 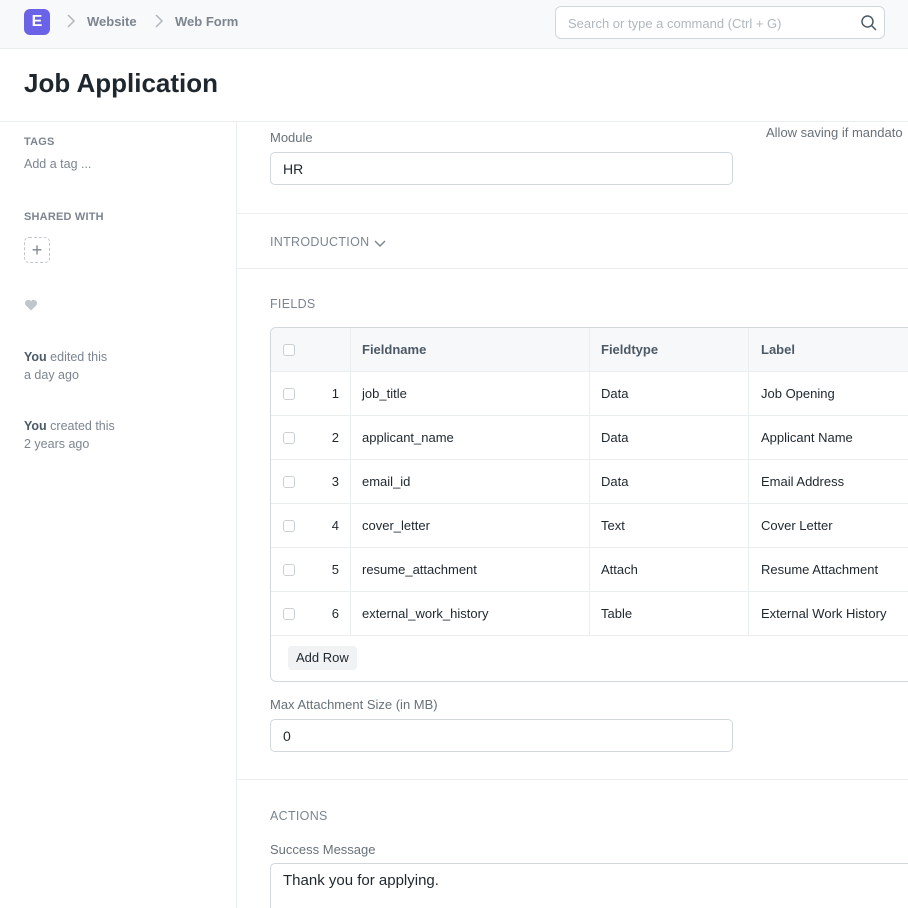 I want to click on tags-label: TAGS, so click(x=39, y=142).